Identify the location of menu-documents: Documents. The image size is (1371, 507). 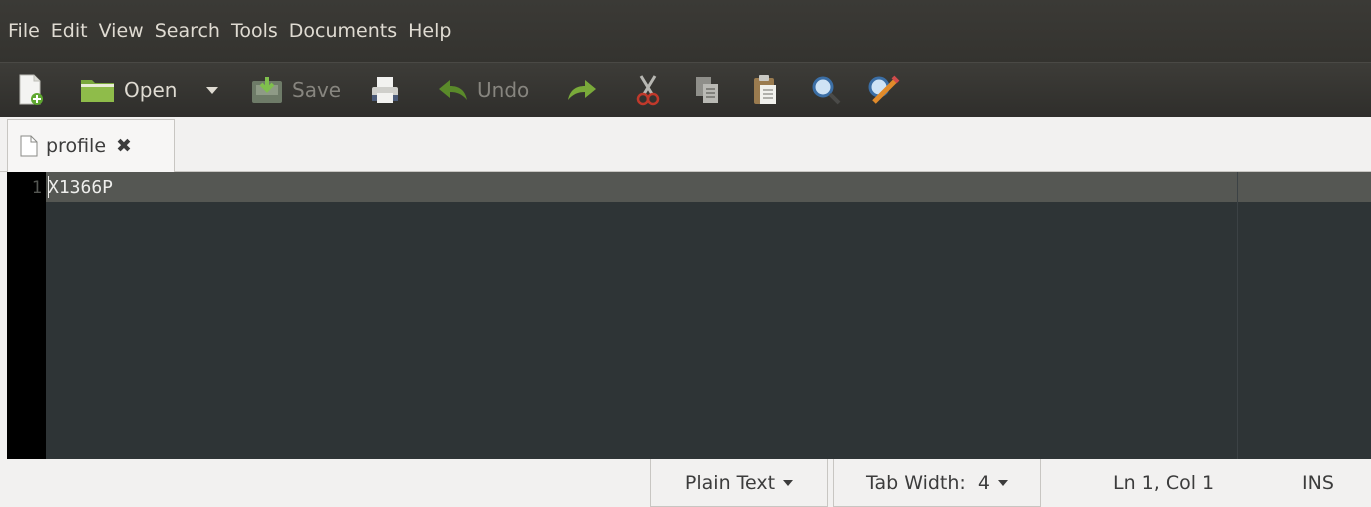
(343, 31).